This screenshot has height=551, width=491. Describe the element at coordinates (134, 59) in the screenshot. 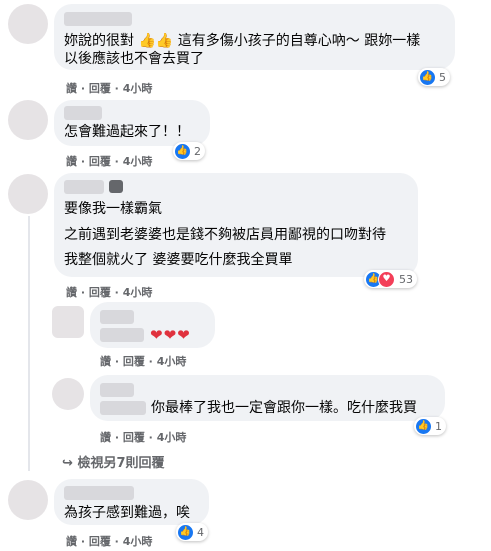

I see `comment-text: 以後應該也不會去買了` at that location.